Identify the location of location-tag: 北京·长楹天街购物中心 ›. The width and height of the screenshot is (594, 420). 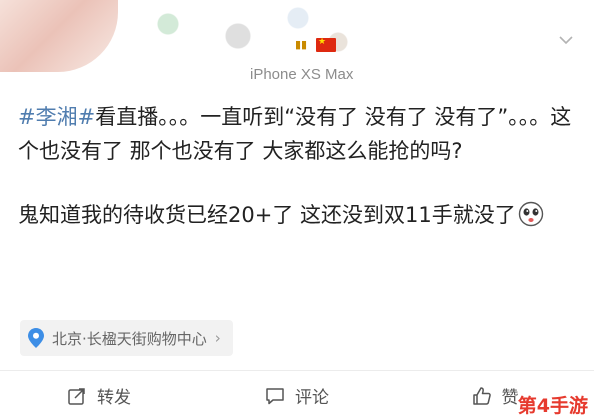
(126, 338).